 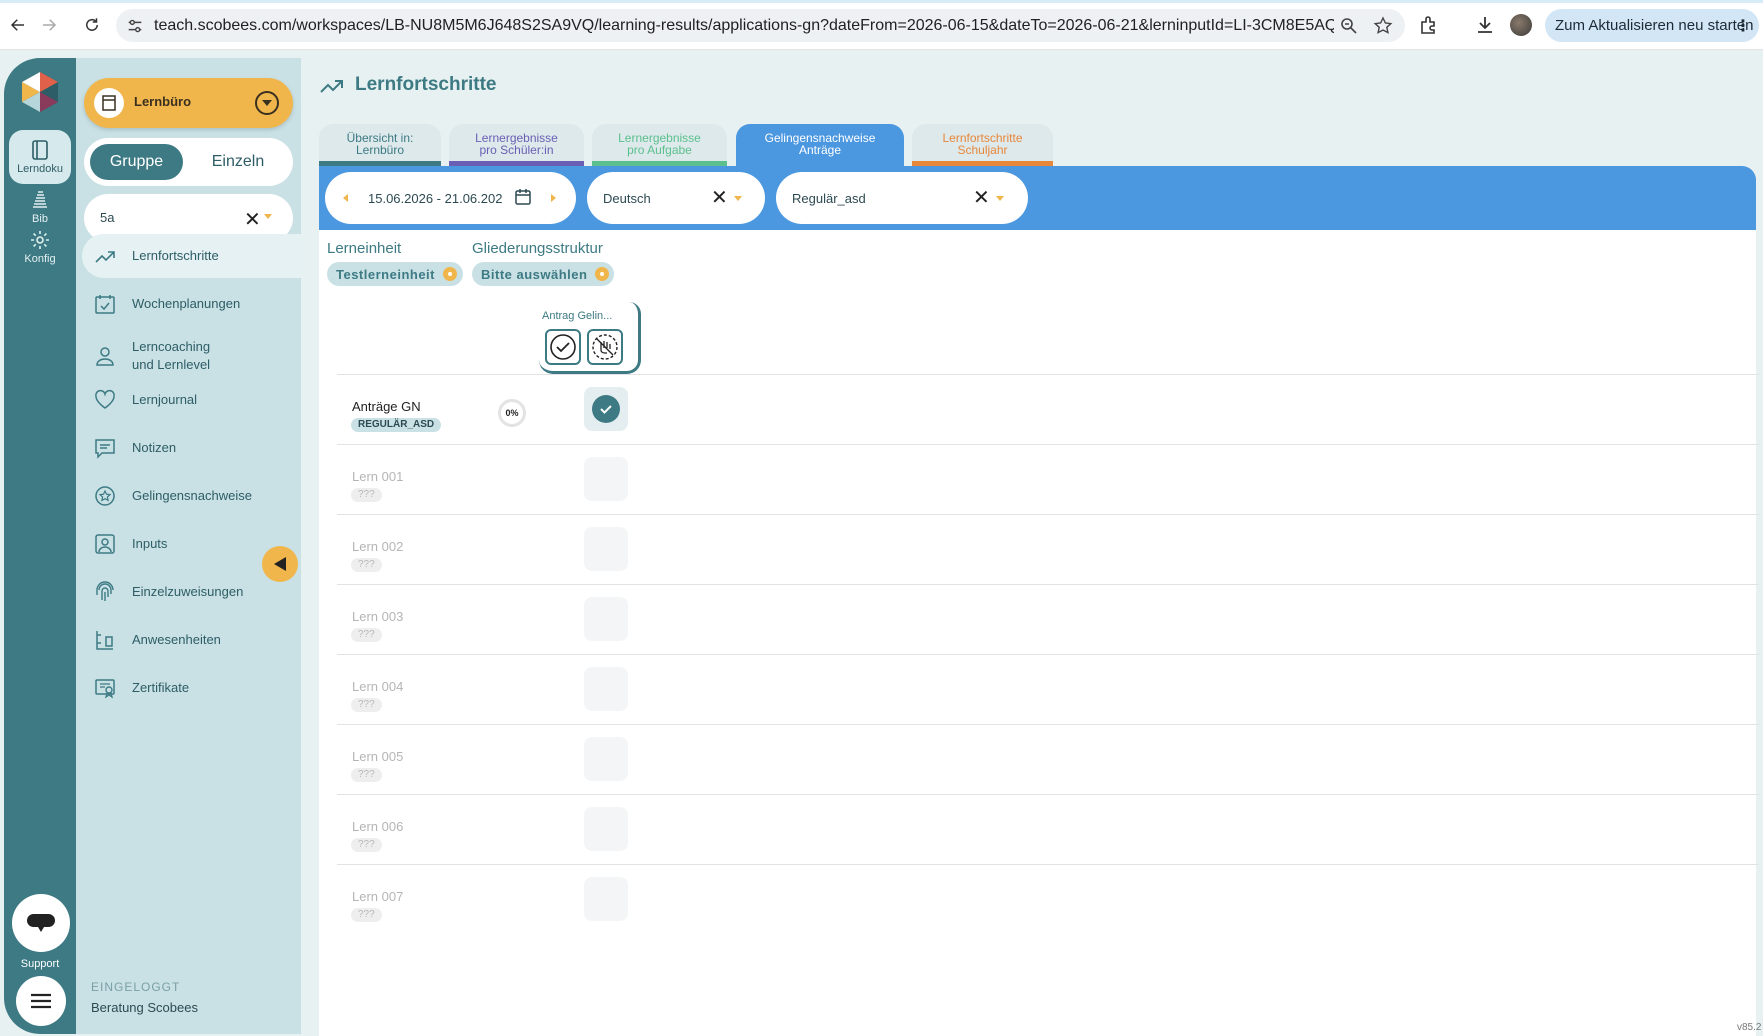 I want to click on date-range-text: 15.06.2026 - 21.06.202, so click(x=435, y=198).